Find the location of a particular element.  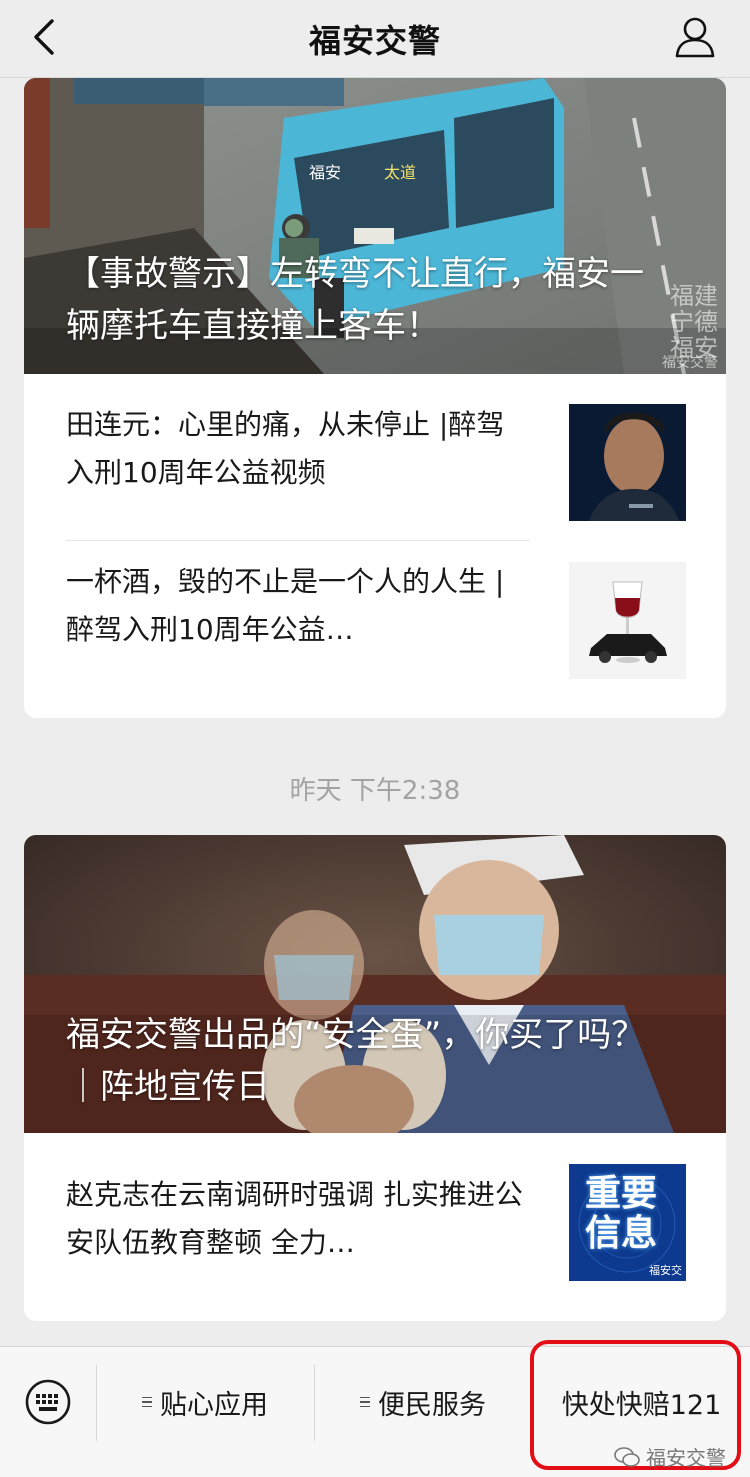

hero-watermark: 福建 宁德 福安 is located at coordinates (694, 322).